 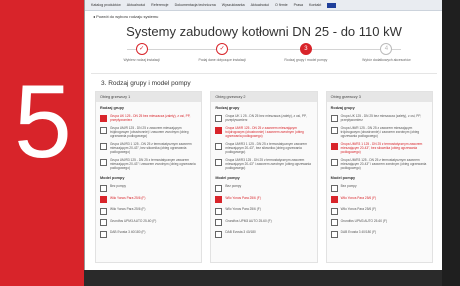 I want to click on pump-option-label: DAB Evosta 3 40/180, so click(x=240, y=232).